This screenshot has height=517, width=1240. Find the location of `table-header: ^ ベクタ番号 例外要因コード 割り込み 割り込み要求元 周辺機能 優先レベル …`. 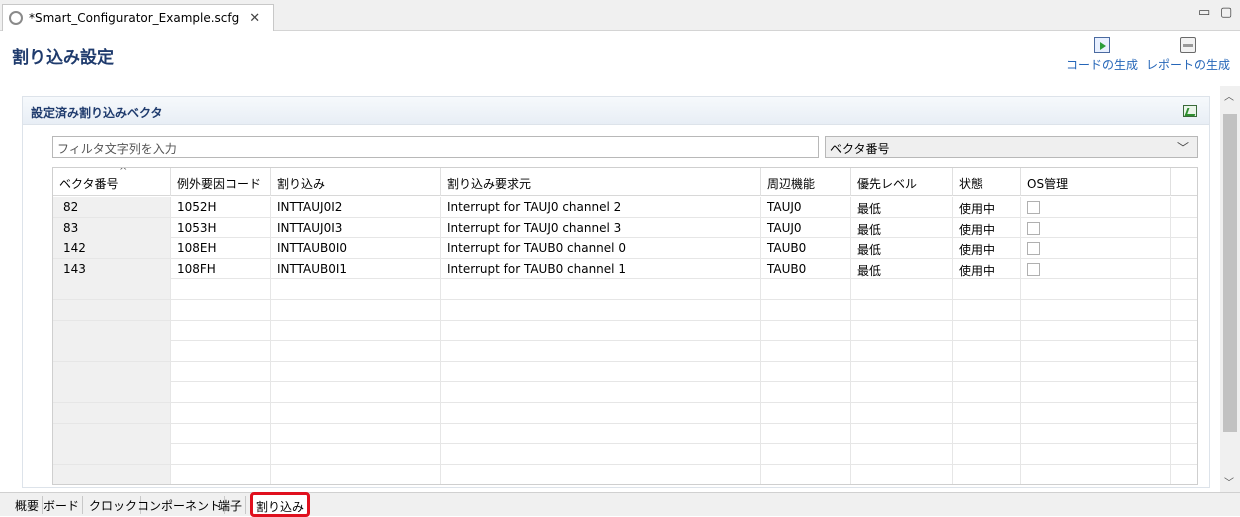

table-header: ^ ベクタ番号 例外要因コード 割り込み 割り込み要求元 周辺機能 優先レベル … is located at coordinates (625, 182).